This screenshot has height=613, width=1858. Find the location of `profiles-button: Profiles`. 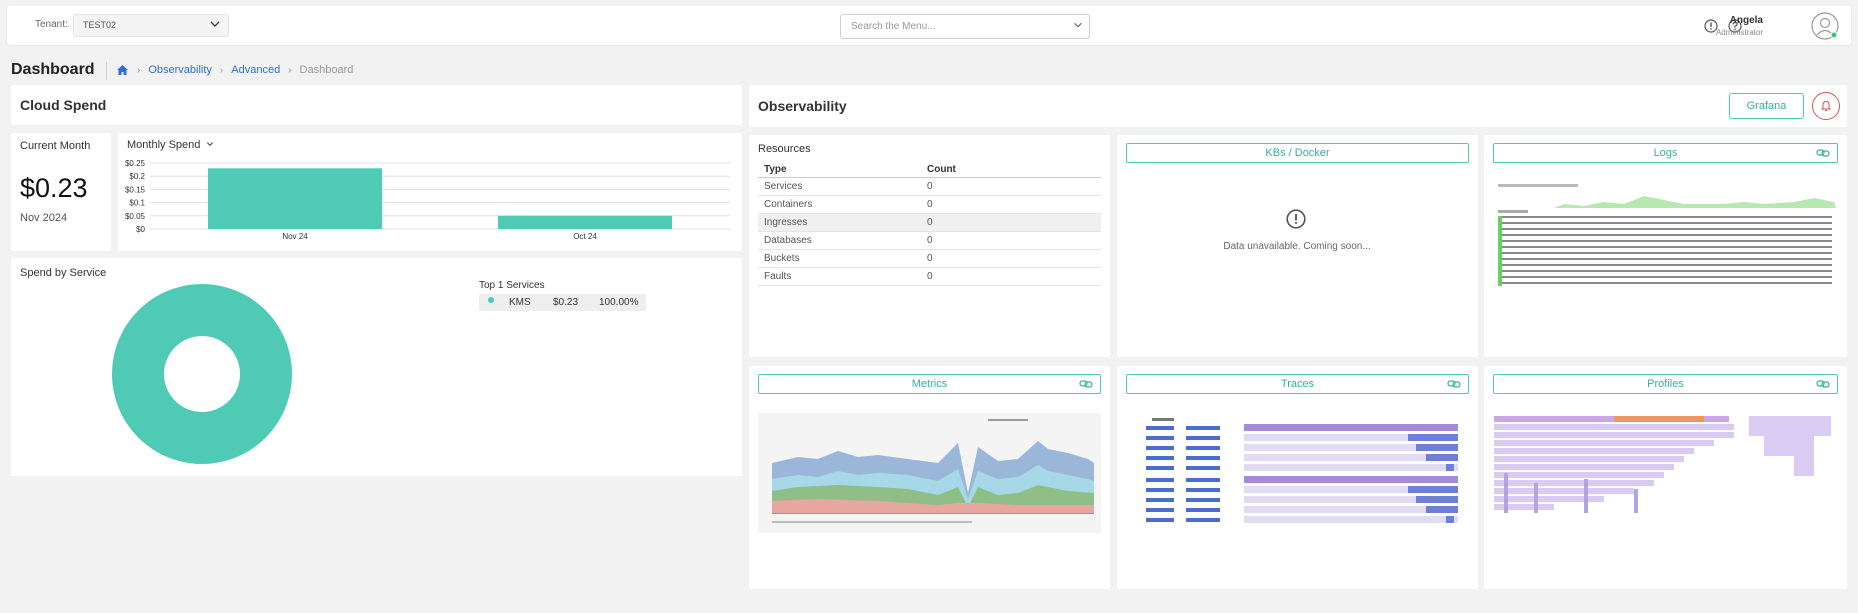

profiles-button: Profiles is located at coordinates (1665, 384).